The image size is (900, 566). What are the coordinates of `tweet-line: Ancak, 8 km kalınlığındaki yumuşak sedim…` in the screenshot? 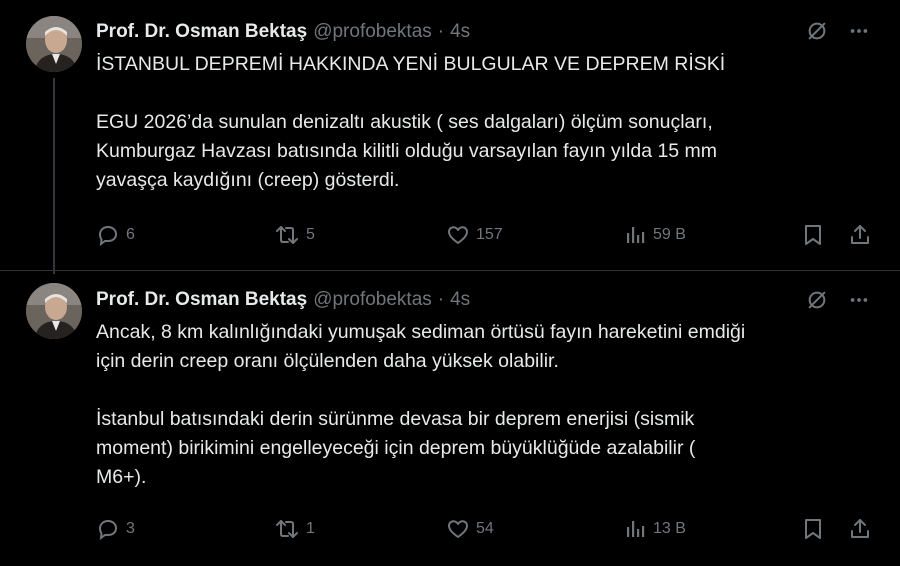 It's located at (421, 332).